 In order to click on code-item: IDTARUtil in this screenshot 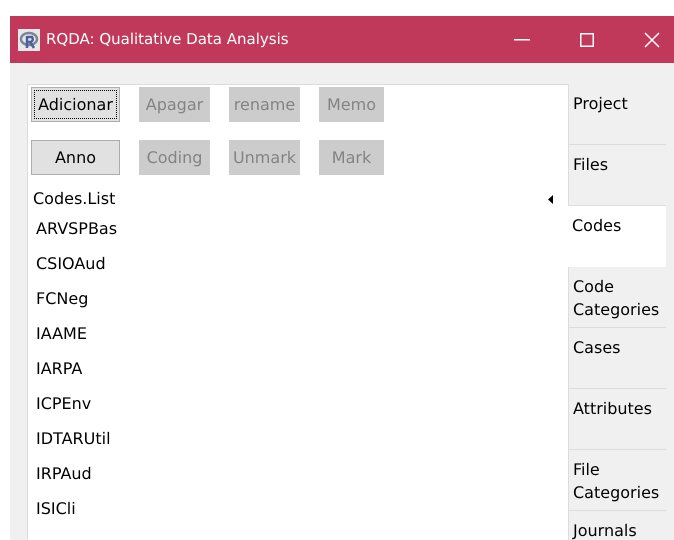, I will do `click(302, 438)`.